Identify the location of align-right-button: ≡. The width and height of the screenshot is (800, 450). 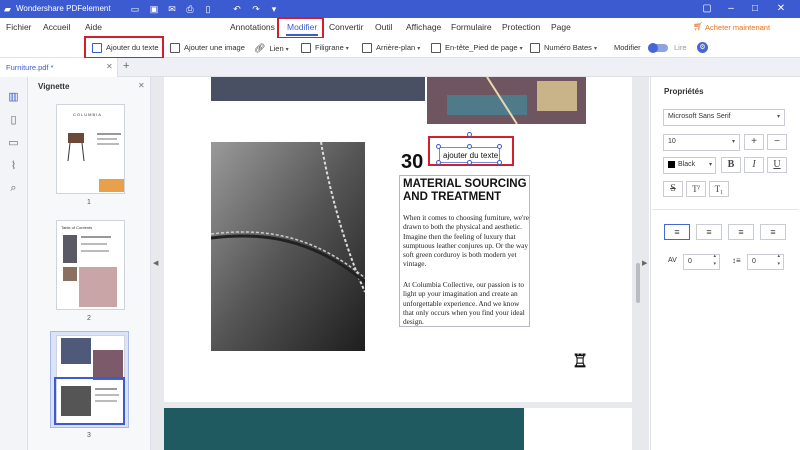
(741, 232).